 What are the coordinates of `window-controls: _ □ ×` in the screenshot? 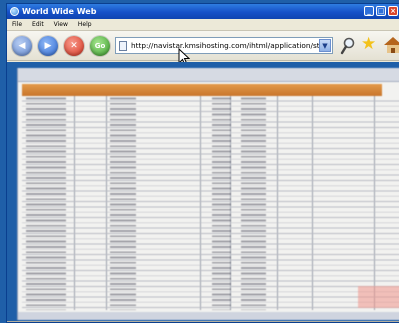 It's located at (381, 11).